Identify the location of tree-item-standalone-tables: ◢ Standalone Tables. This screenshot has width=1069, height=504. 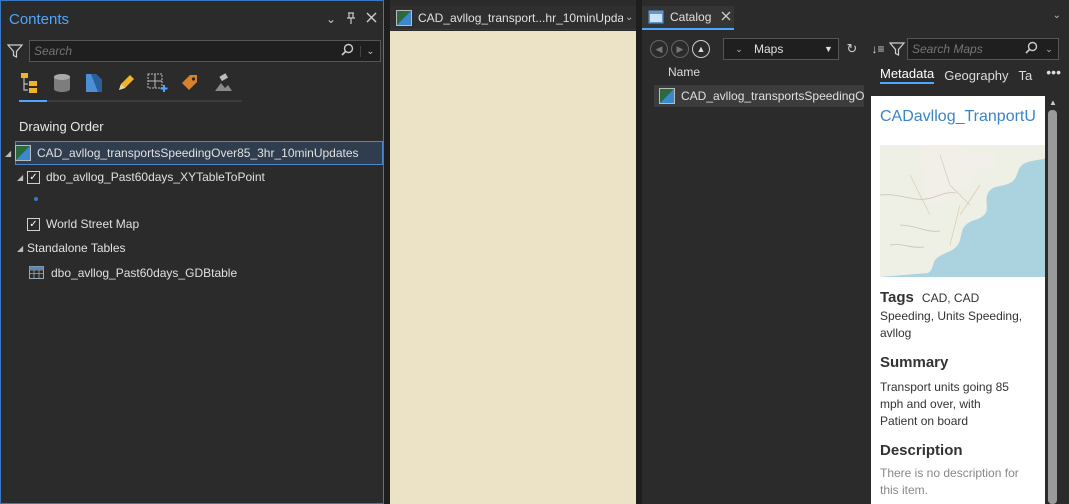
(71, 248).